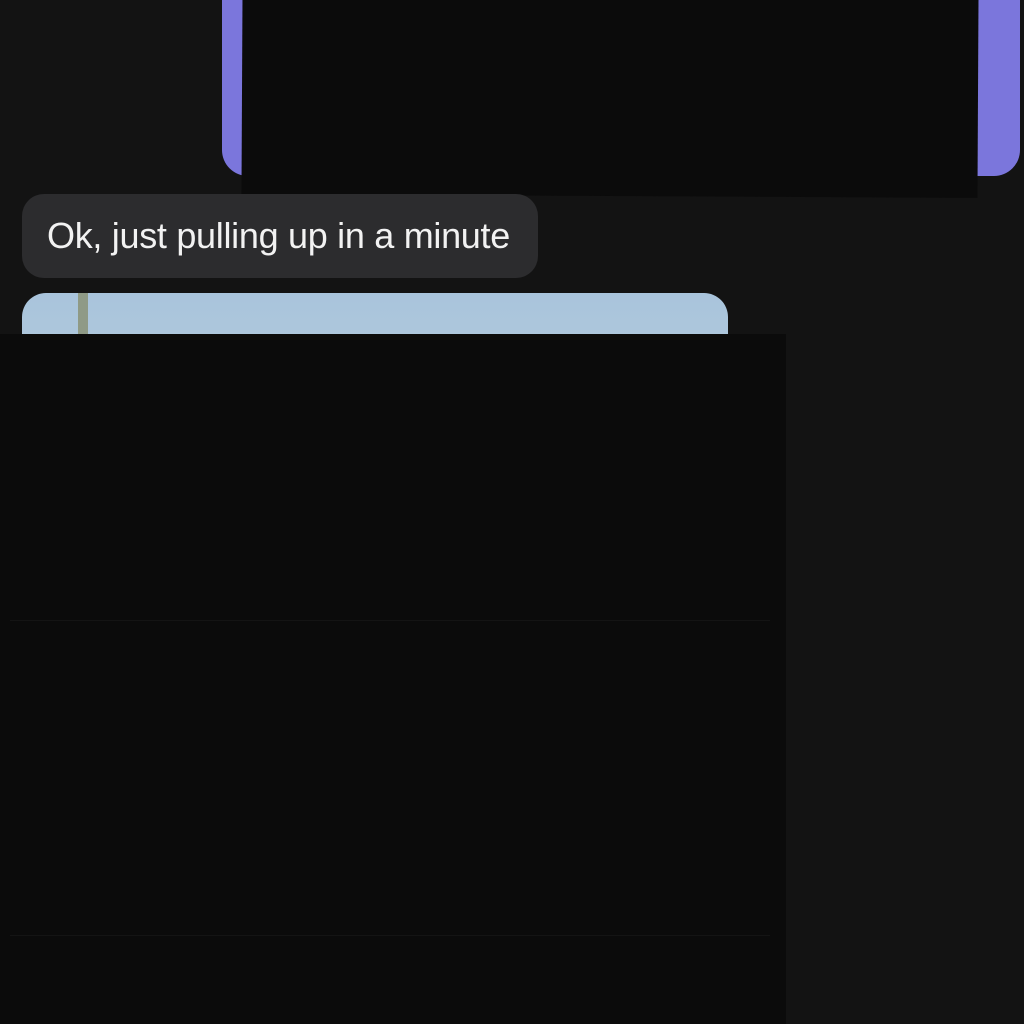 The height and width of the screenshot is (1024, 1024). I want to click on received-message-text: Ok, just pulling up in a minute, so click(278, 235).